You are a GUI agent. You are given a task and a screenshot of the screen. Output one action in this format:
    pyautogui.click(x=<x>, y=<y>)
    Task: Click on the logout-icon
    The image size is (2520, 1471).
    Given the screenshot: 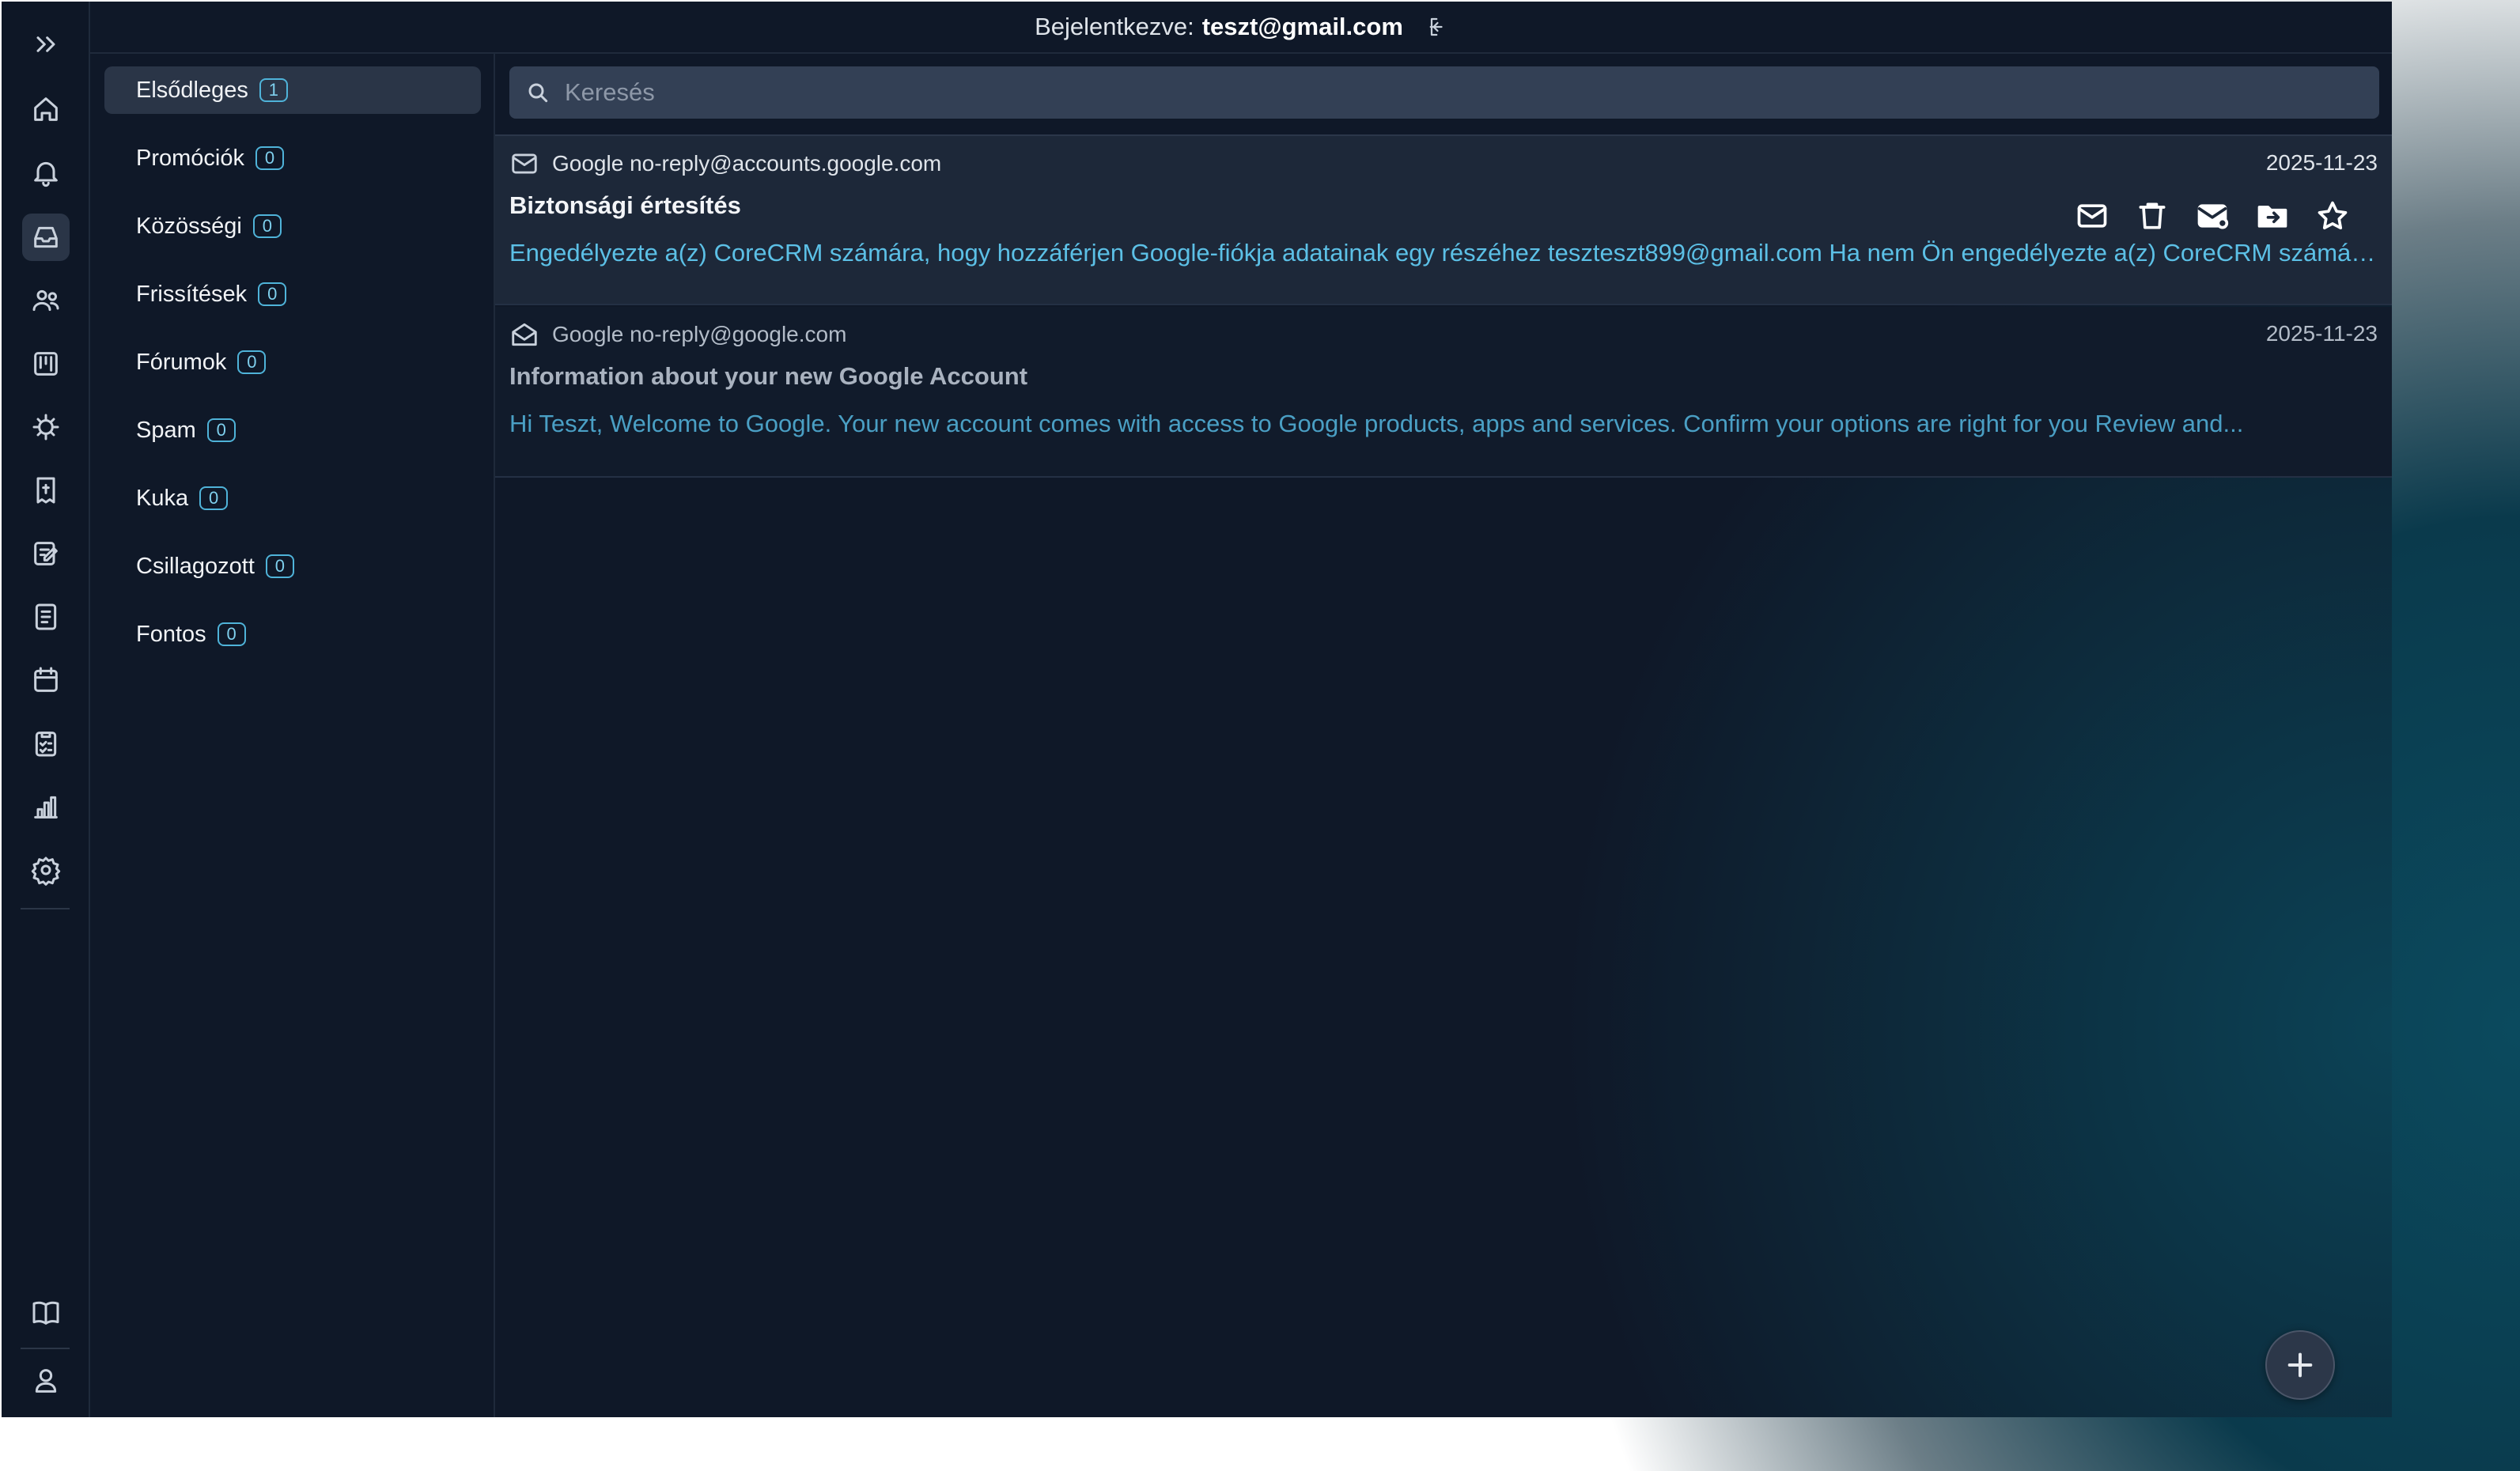 What is the action you would take?
    pyautogui.click(x=1435, y=27)
    